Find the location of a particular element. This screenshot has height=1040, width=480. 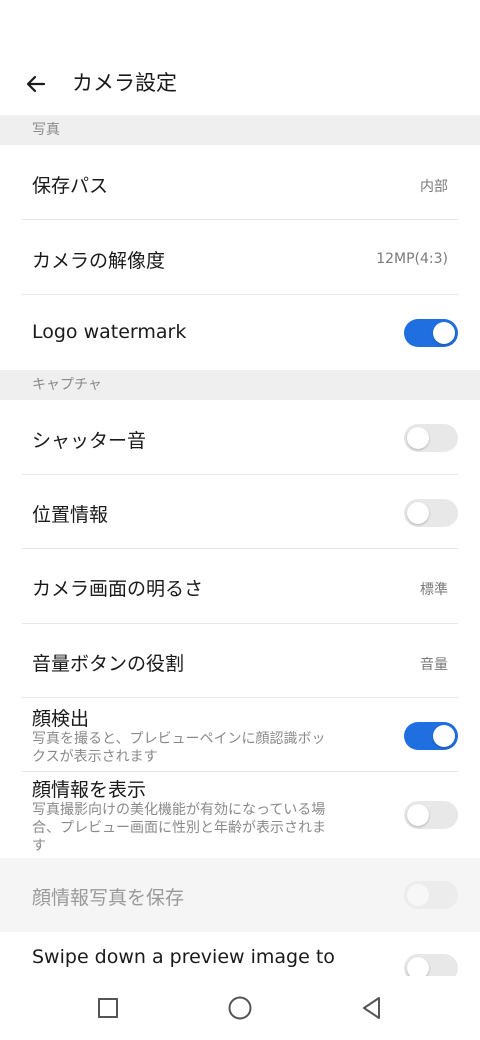

shutter-sound-toggle is located at coordinates (431, 438).